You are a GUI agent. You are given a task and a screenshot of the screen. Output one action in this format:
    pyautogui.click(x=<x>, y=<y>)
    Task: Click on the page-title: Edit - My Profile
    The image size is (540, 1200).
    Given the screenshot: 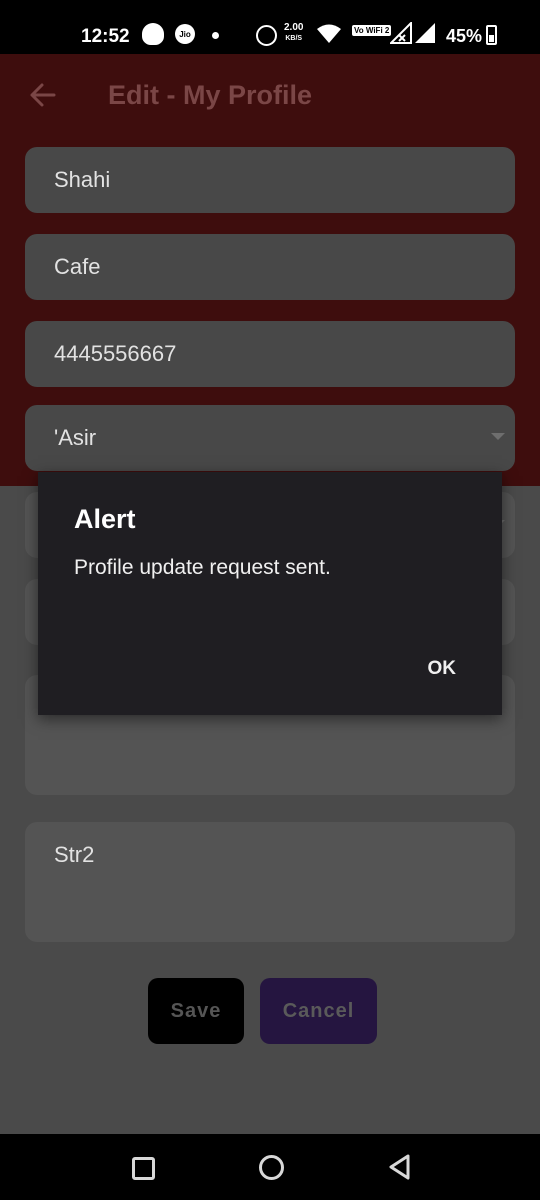 What is the action you would take?
    pyautogui.click(x=210, y=95)
    